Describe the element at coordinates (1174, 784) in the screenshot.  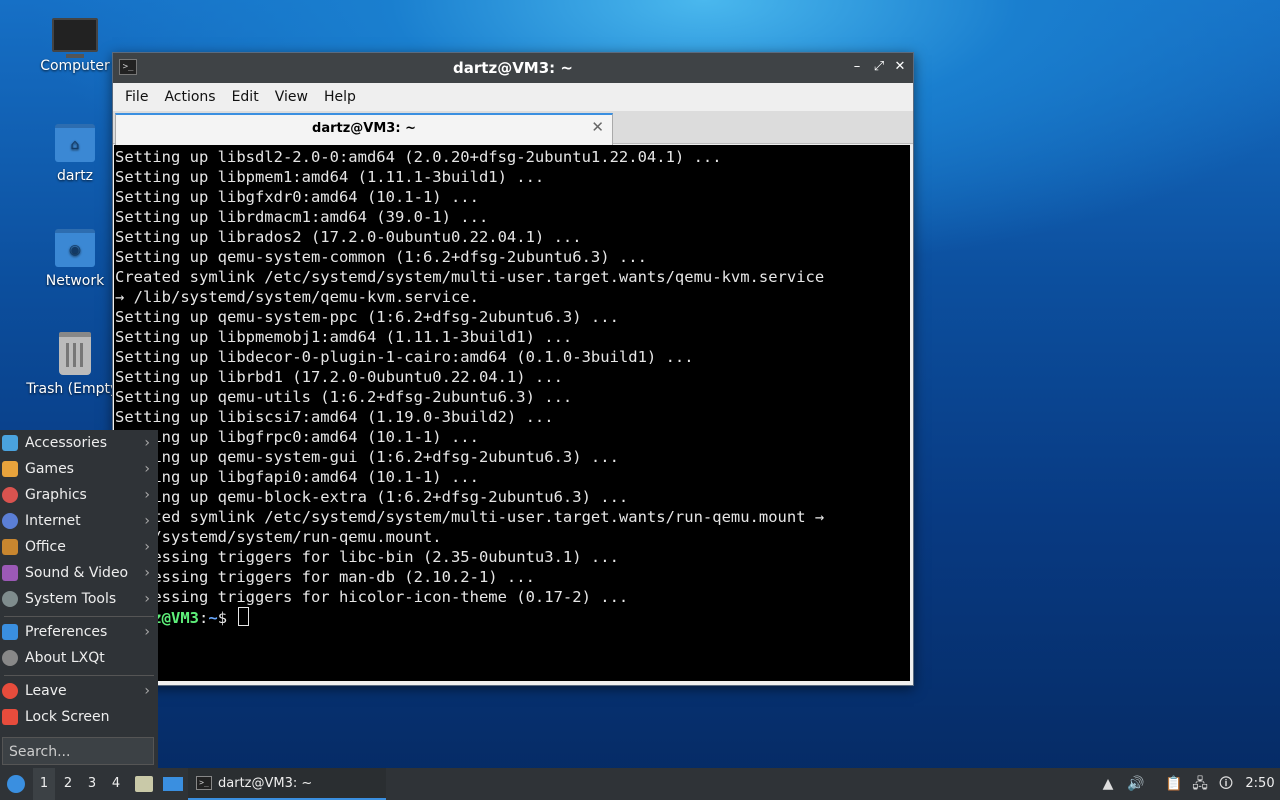
I see `clipboard-icon: 📋` at that location.